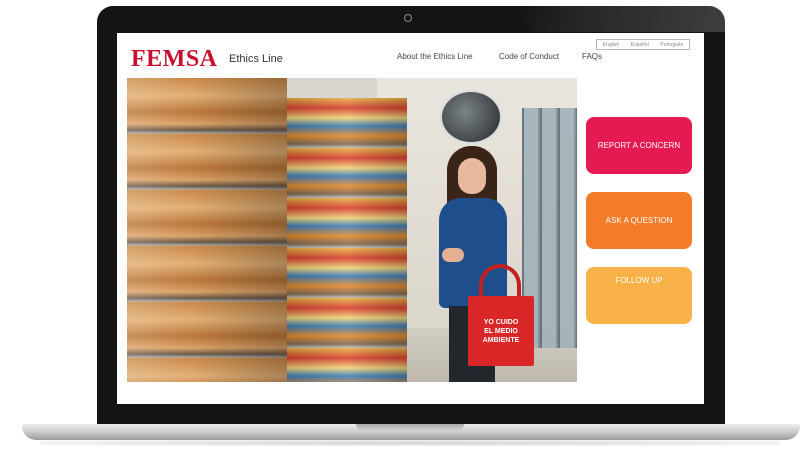 The image size is (806, 451). I want to click on follow-up-button: FOLLOW UP, so click(639, 295).